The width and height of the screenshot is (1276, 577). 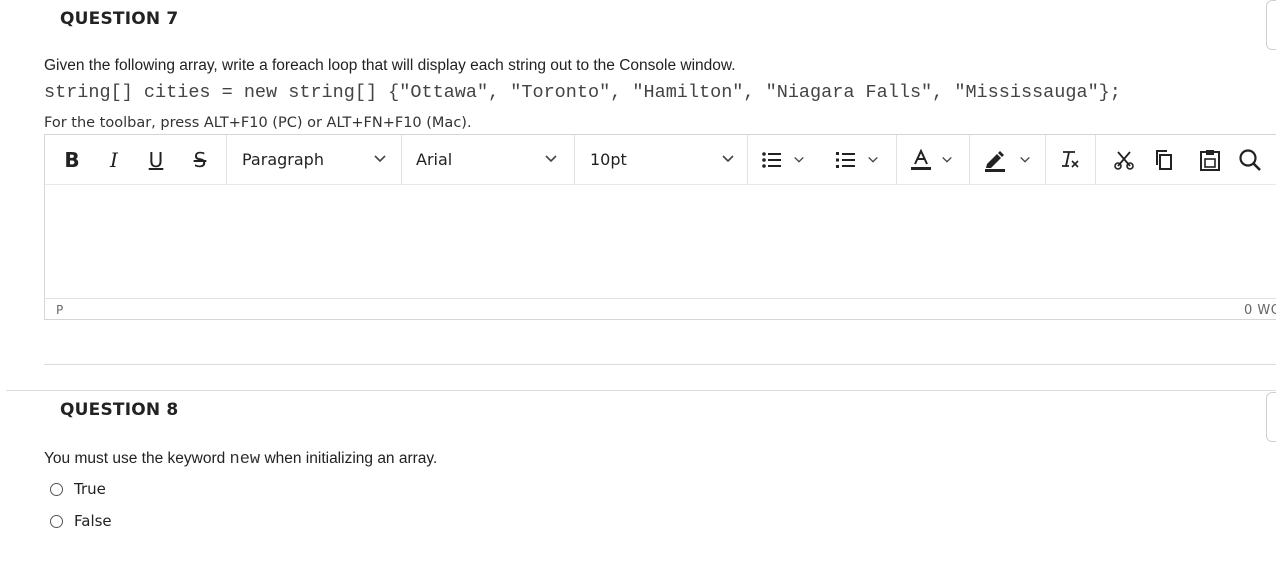 What do you see at coordinates (434, 159) in the screenshot?
I see `font-family-value: Arial` at bounding box center [434, 159].